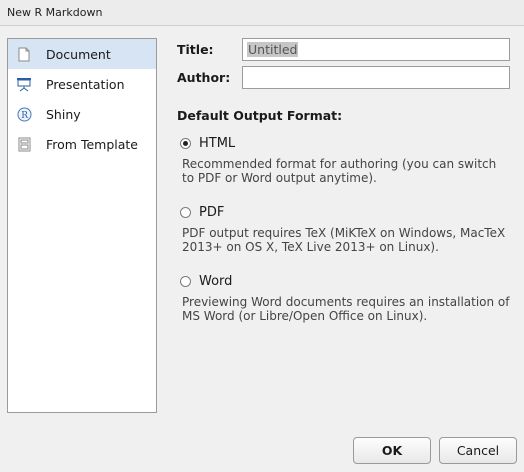  Describe the element at coordinates (185, 281) in the screenshot. I see `word-radio` at that location.